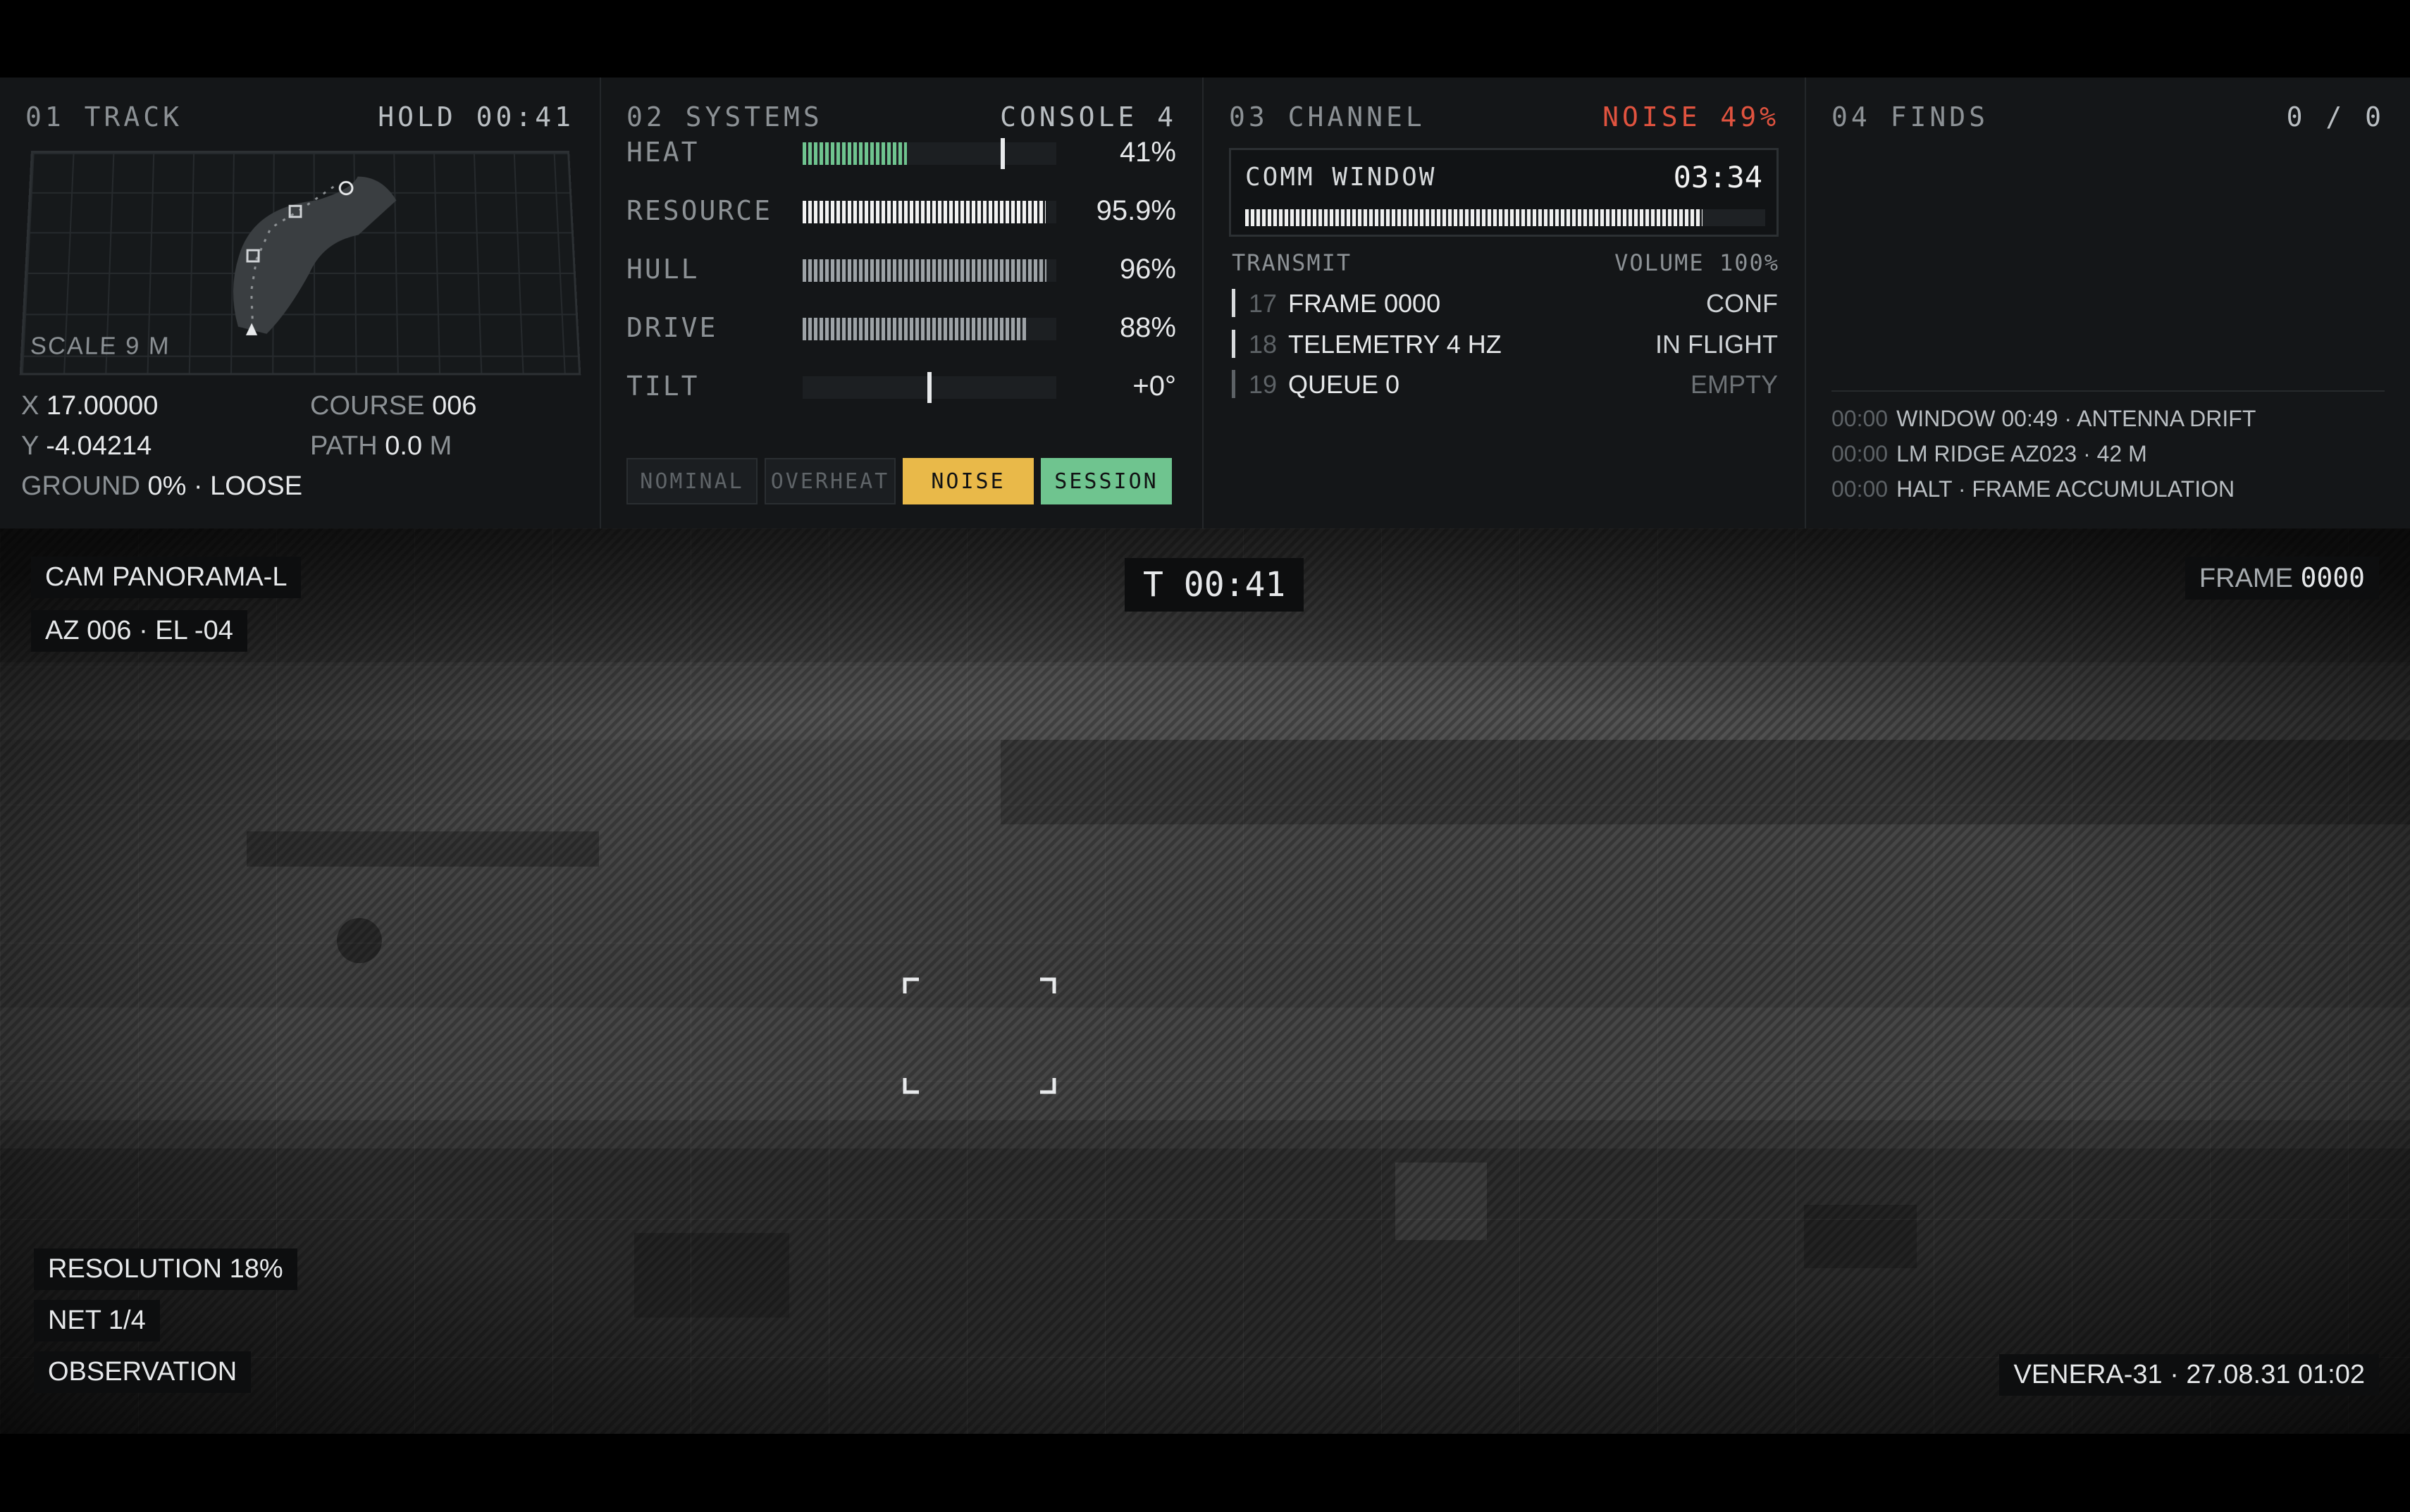  What do you see at coordinates (969, 481) in the screenshot?
I see `mode-button-noise: NOISE` at bounding box center [969, 481].